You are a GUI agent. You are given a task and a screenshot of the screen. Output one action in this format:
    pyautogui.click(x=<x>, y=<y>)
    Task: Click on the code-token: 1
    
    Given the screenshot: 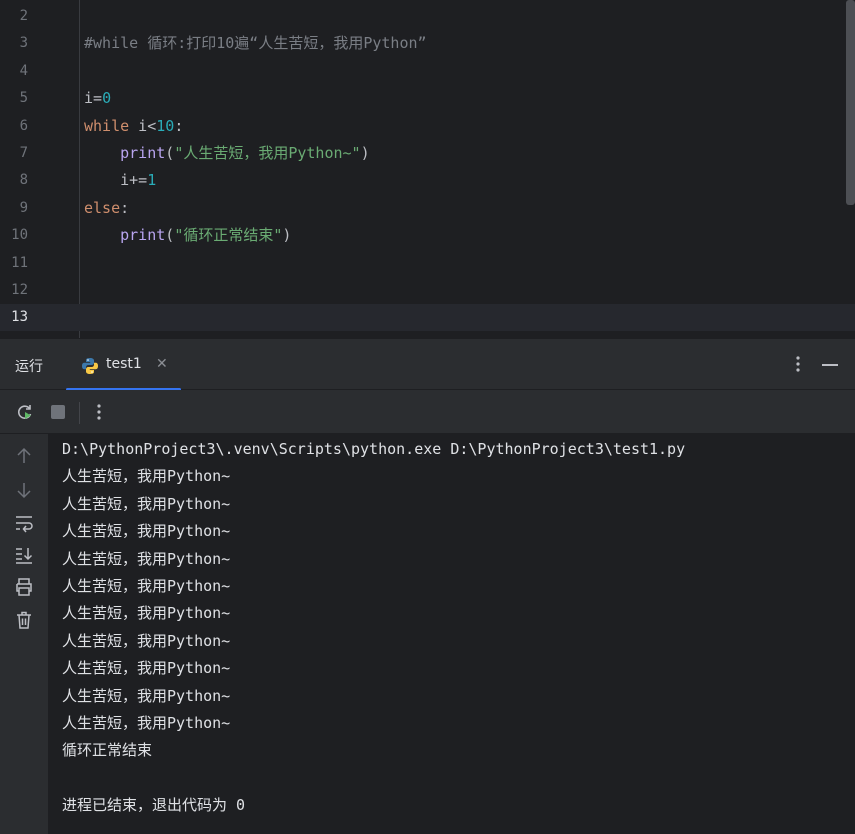 What is the action you would take?
    pyautogui.click(x=152, y=180)
    